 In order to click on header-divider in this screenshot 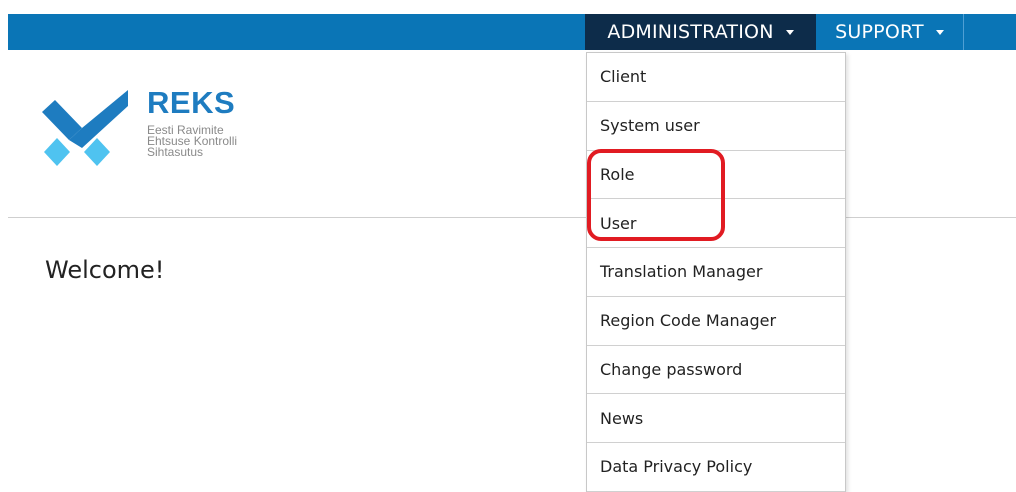, I will do `click(512, 217)`.